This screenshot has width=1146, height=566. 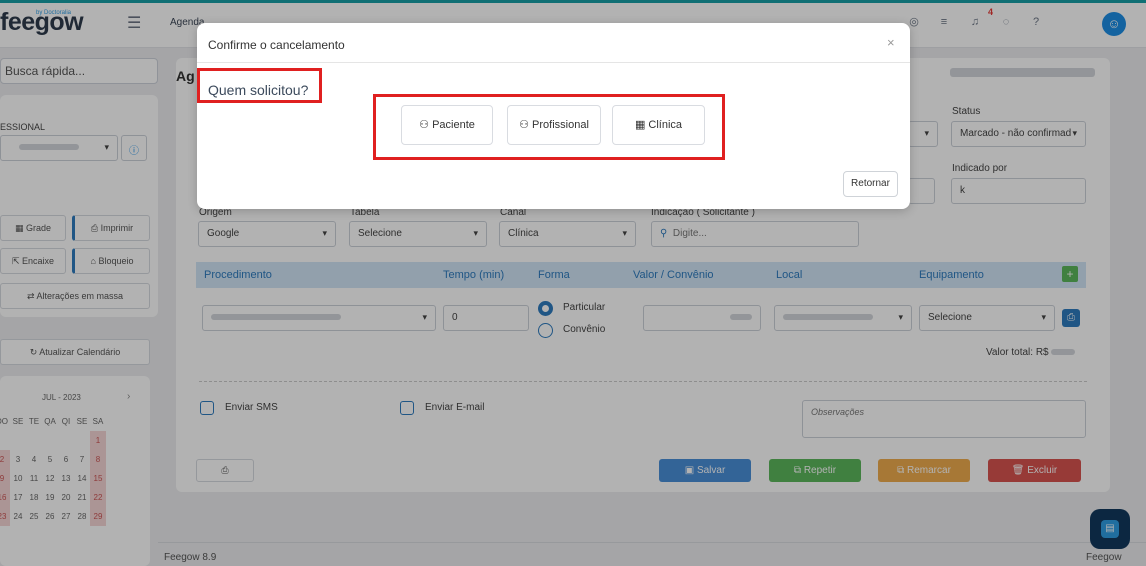 What do you see at coordinates (549, 127) in the screenshot?
I see `highlight-box-options` at bounding box center [549, 127].